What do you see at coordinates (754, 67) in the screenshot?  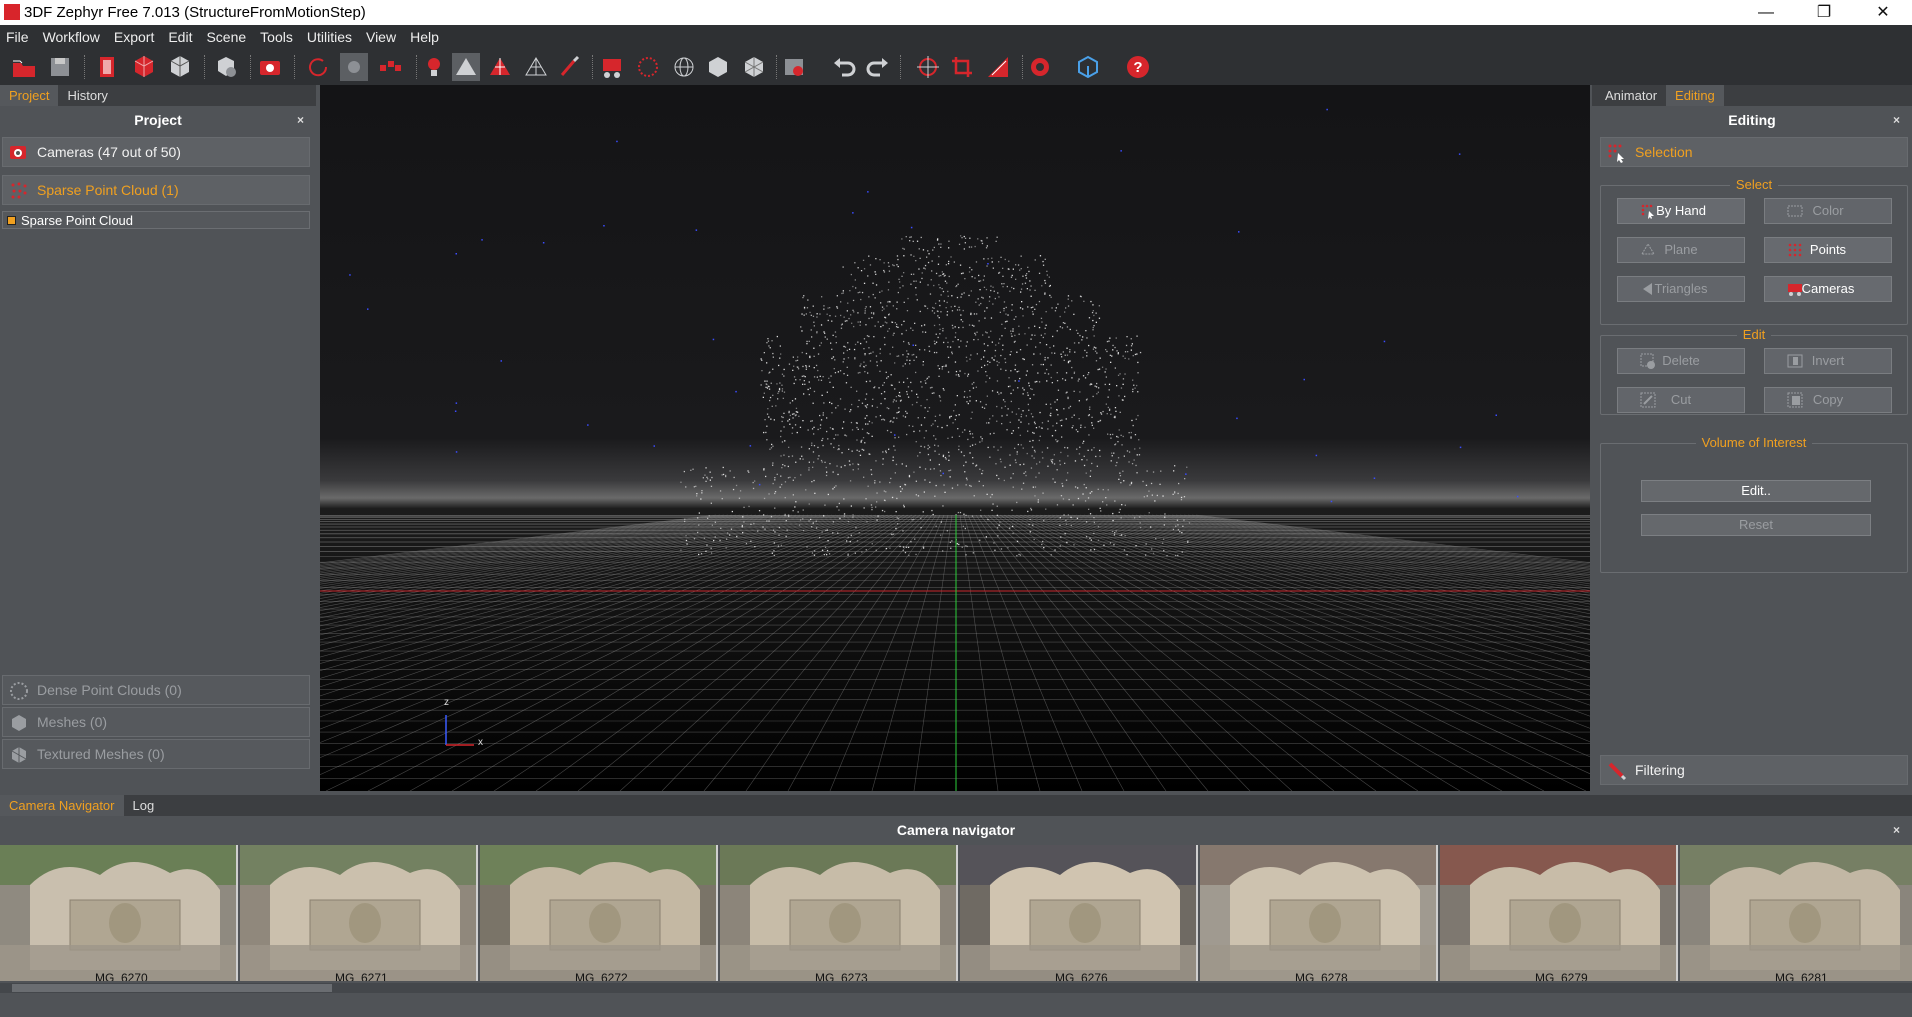 I see `hexagon-wire-icon` at bounding box center [754, 67].